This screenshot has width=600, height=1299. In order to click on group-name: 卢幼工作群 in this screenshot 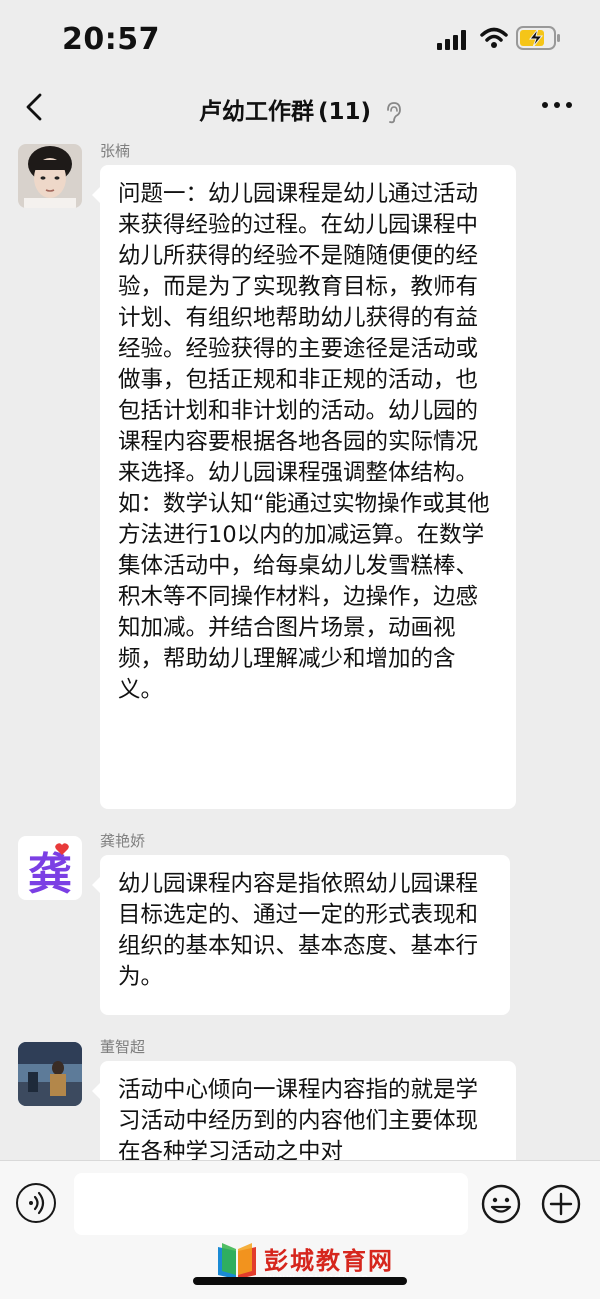, I will do `click(256, 112)`.